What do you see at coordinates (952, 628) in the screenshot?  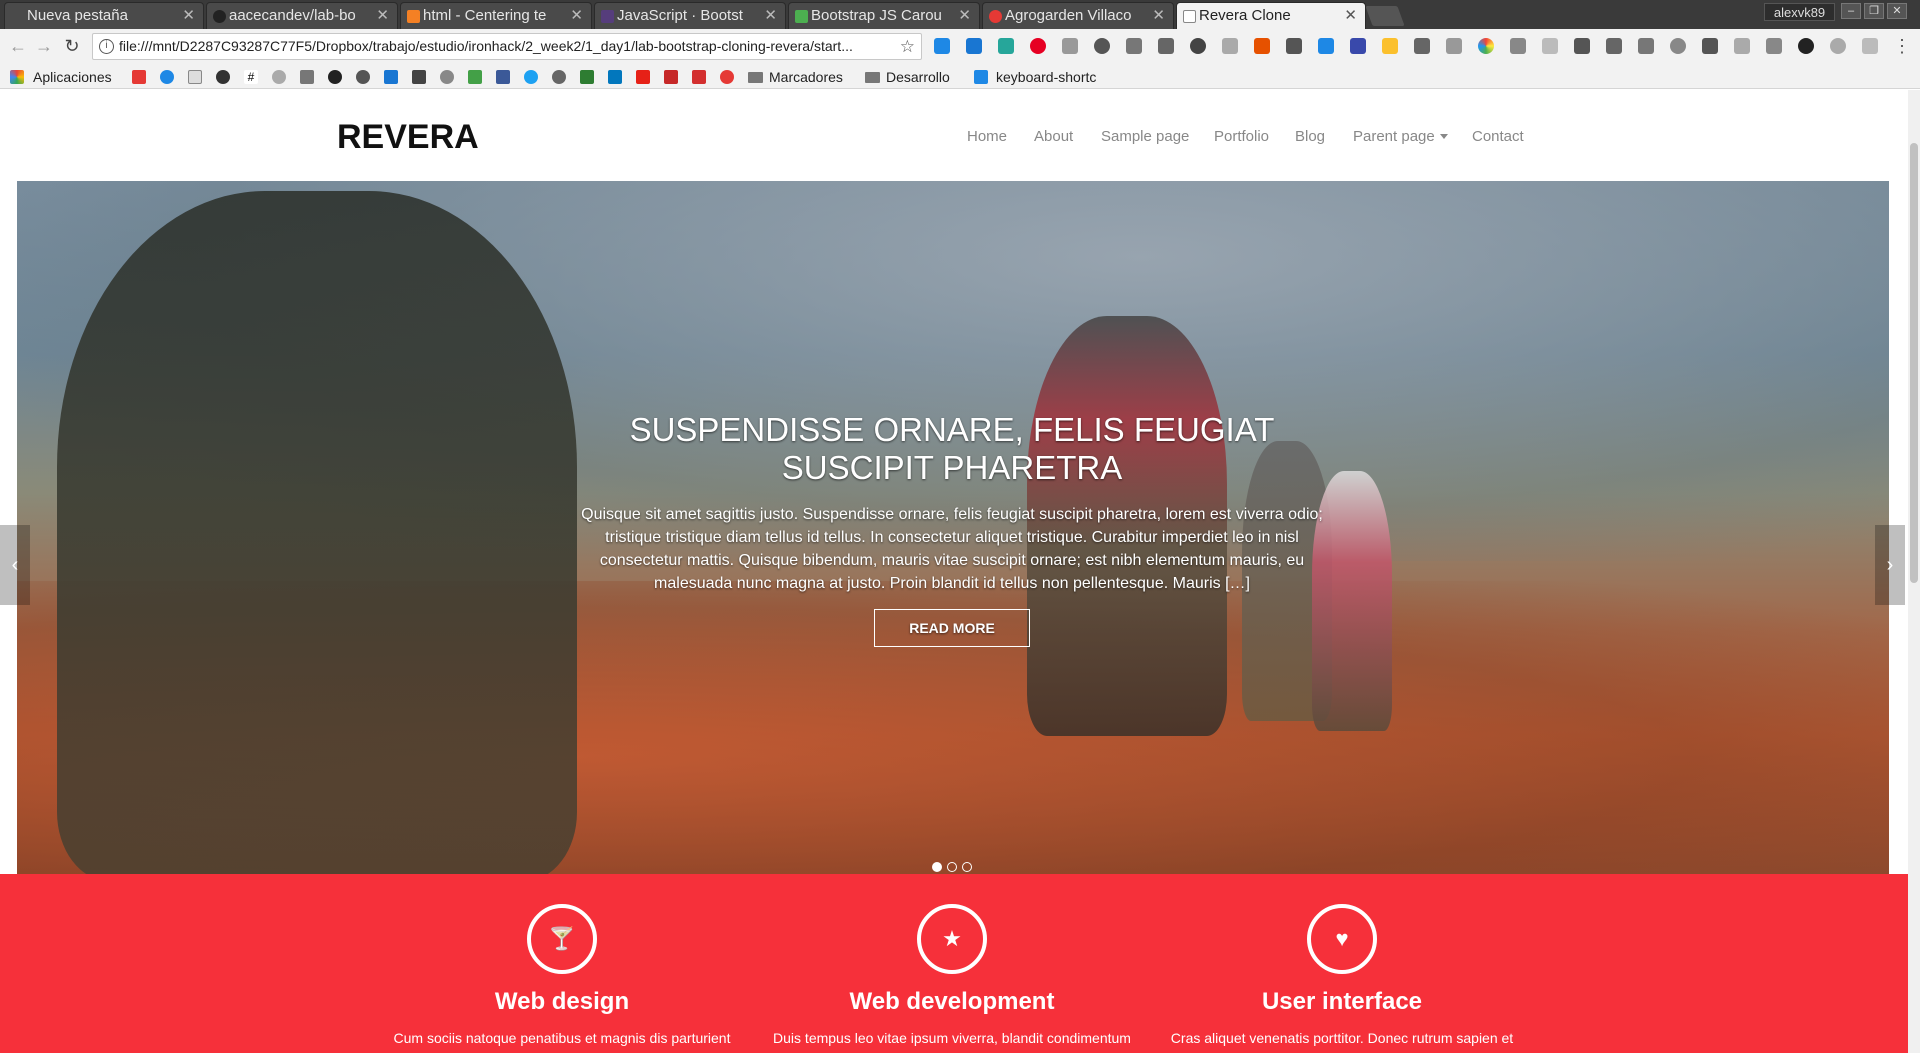 I see `read-more-button: READ MORE` at bounding box center [952, 628].